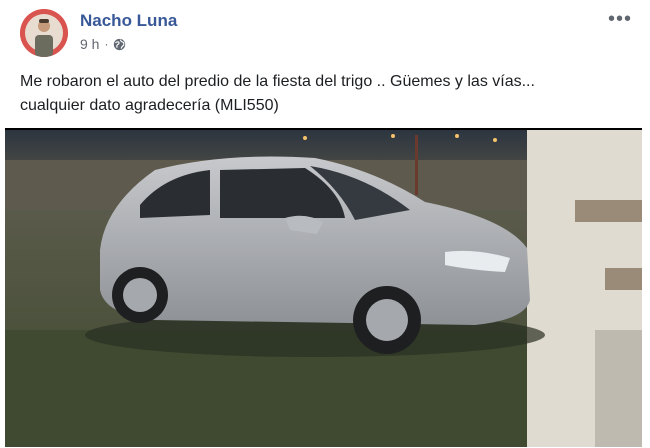  What do you see at coordinates (128, 21) in the screenshot?
I see `author-name: Nacho Luna` at bounding box center [128, 21].